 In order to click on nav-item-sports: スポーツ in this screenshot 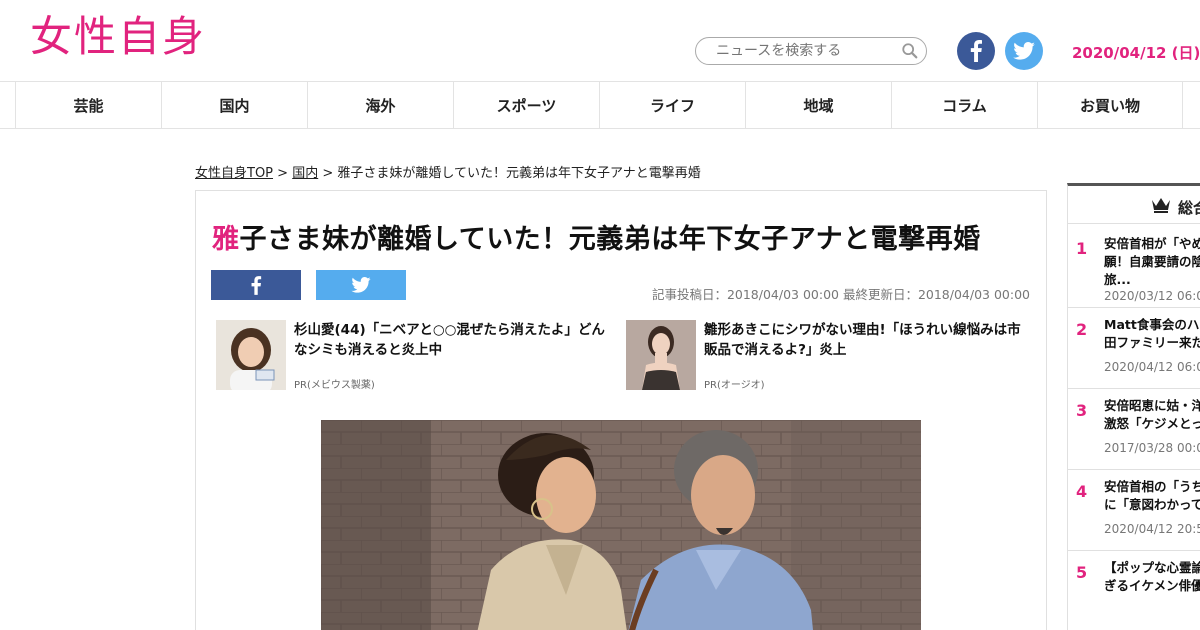, I will do `click(526, 105)`.